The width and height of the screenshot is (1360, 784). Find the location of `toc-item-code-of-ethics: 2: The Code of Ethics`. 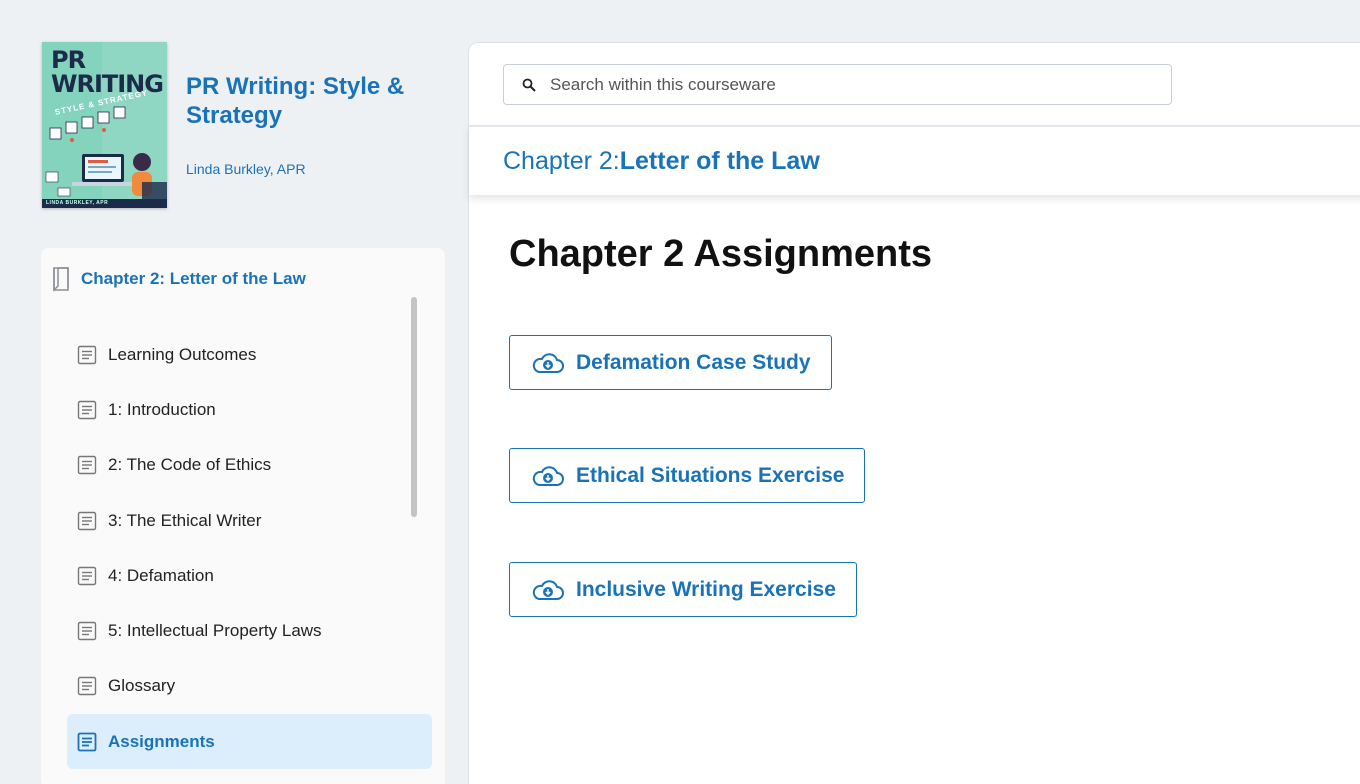

toc-item-code-of-ethics: 2: The Code of Ethics is located at coordinates (249, 465).